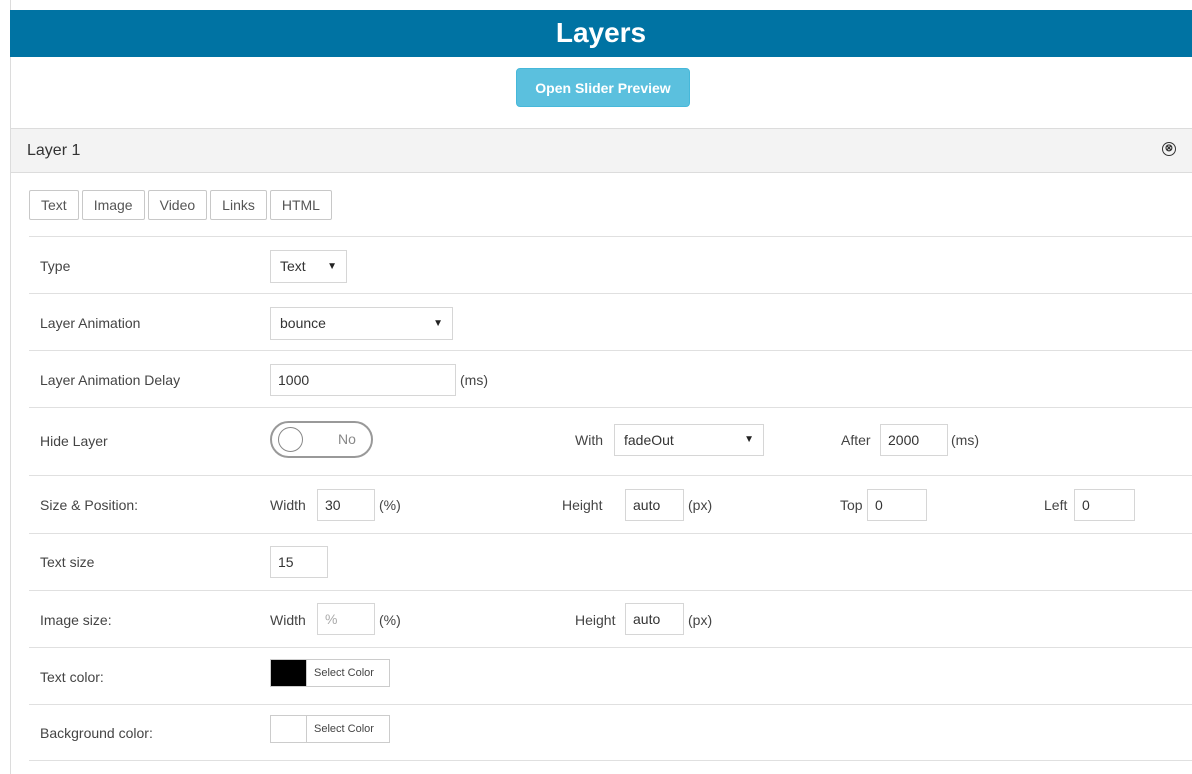 The height and width of the screenshot is (774, 1192). Describe the element at coordinates (288, 505) in the screenshot. I see `width-label: Width` at that location.